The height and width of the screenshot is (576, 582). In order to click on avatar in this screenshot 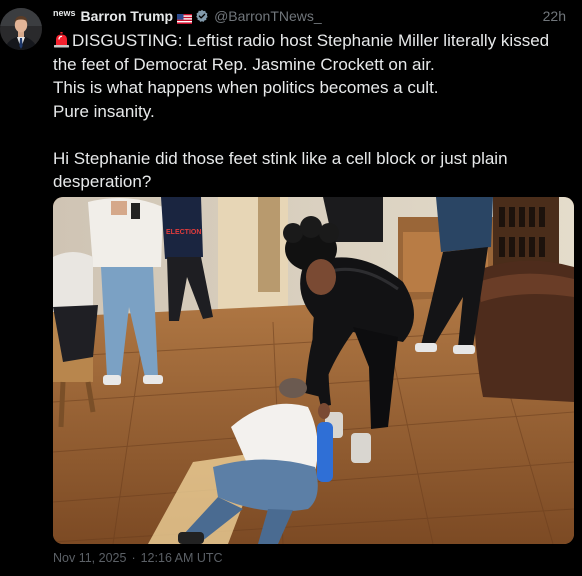, I will do `click(21, 29)`.